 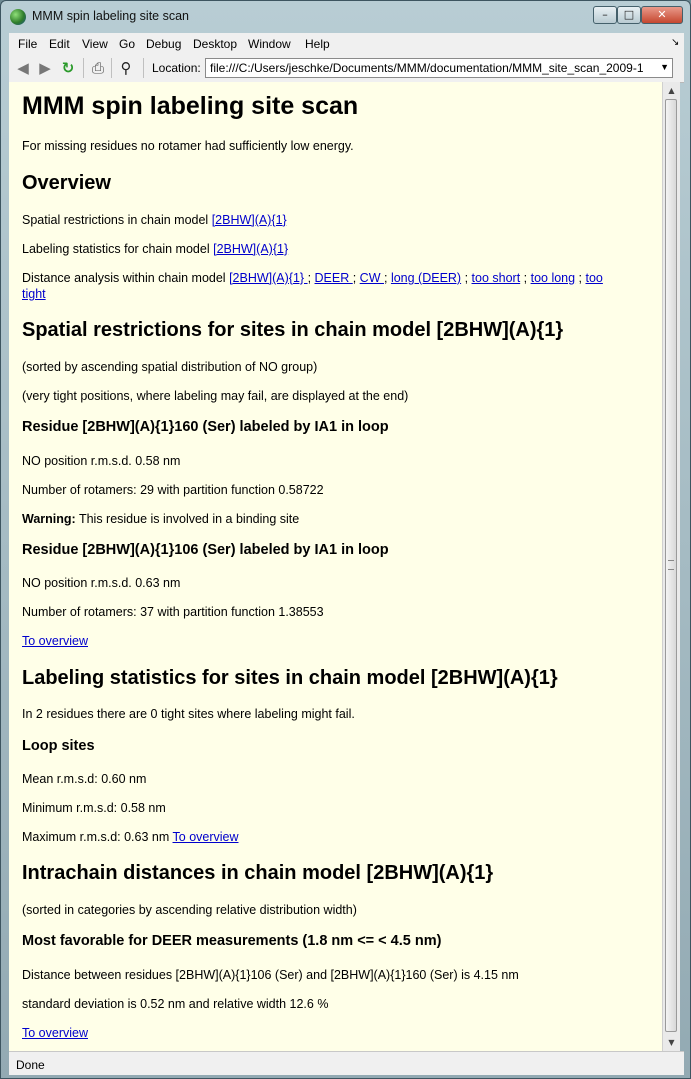 What do you see at coordinates (18, 17) in the screenshot?
I see `globe-icon` at bounding box center [18, 17].